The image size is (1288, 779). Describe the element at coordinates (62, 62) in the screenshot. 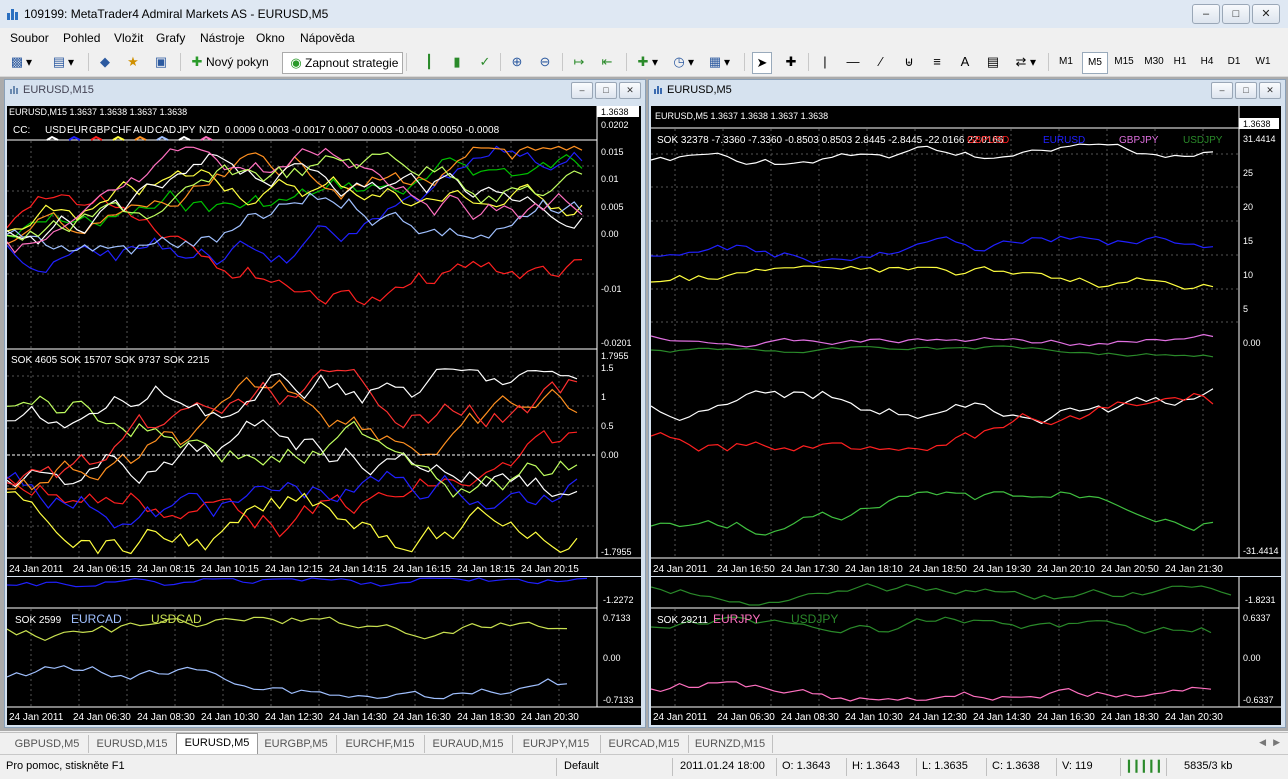

I see `profiles-button: ▤ ▾` at that location.